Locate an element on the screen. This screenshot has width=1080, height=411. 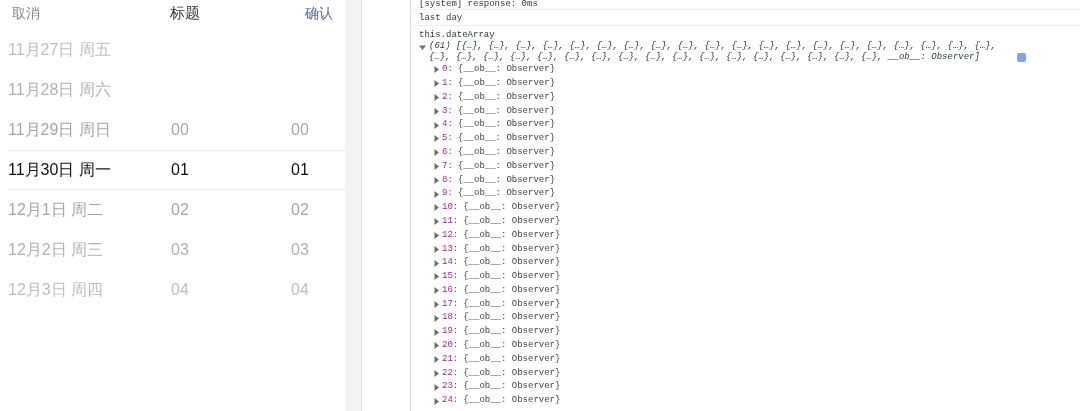
cancel-button: 取消 is located at coordinates (26, 13).